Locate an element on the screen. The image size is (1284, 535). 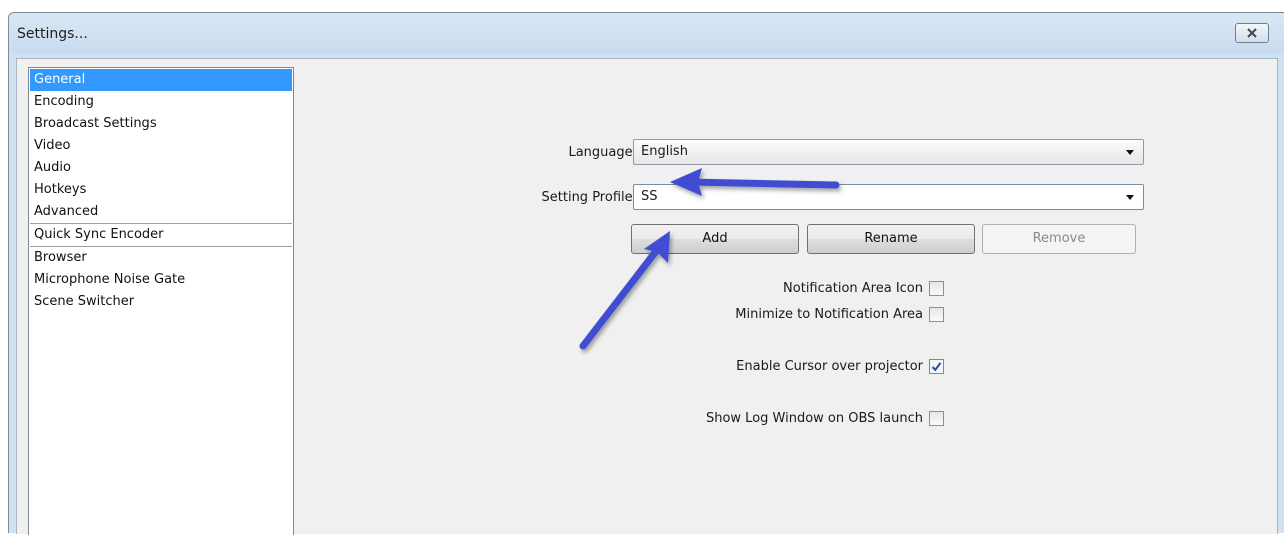
show-log-window-option: Show Log Window on OBS launch is located at coordinates (825, 418).